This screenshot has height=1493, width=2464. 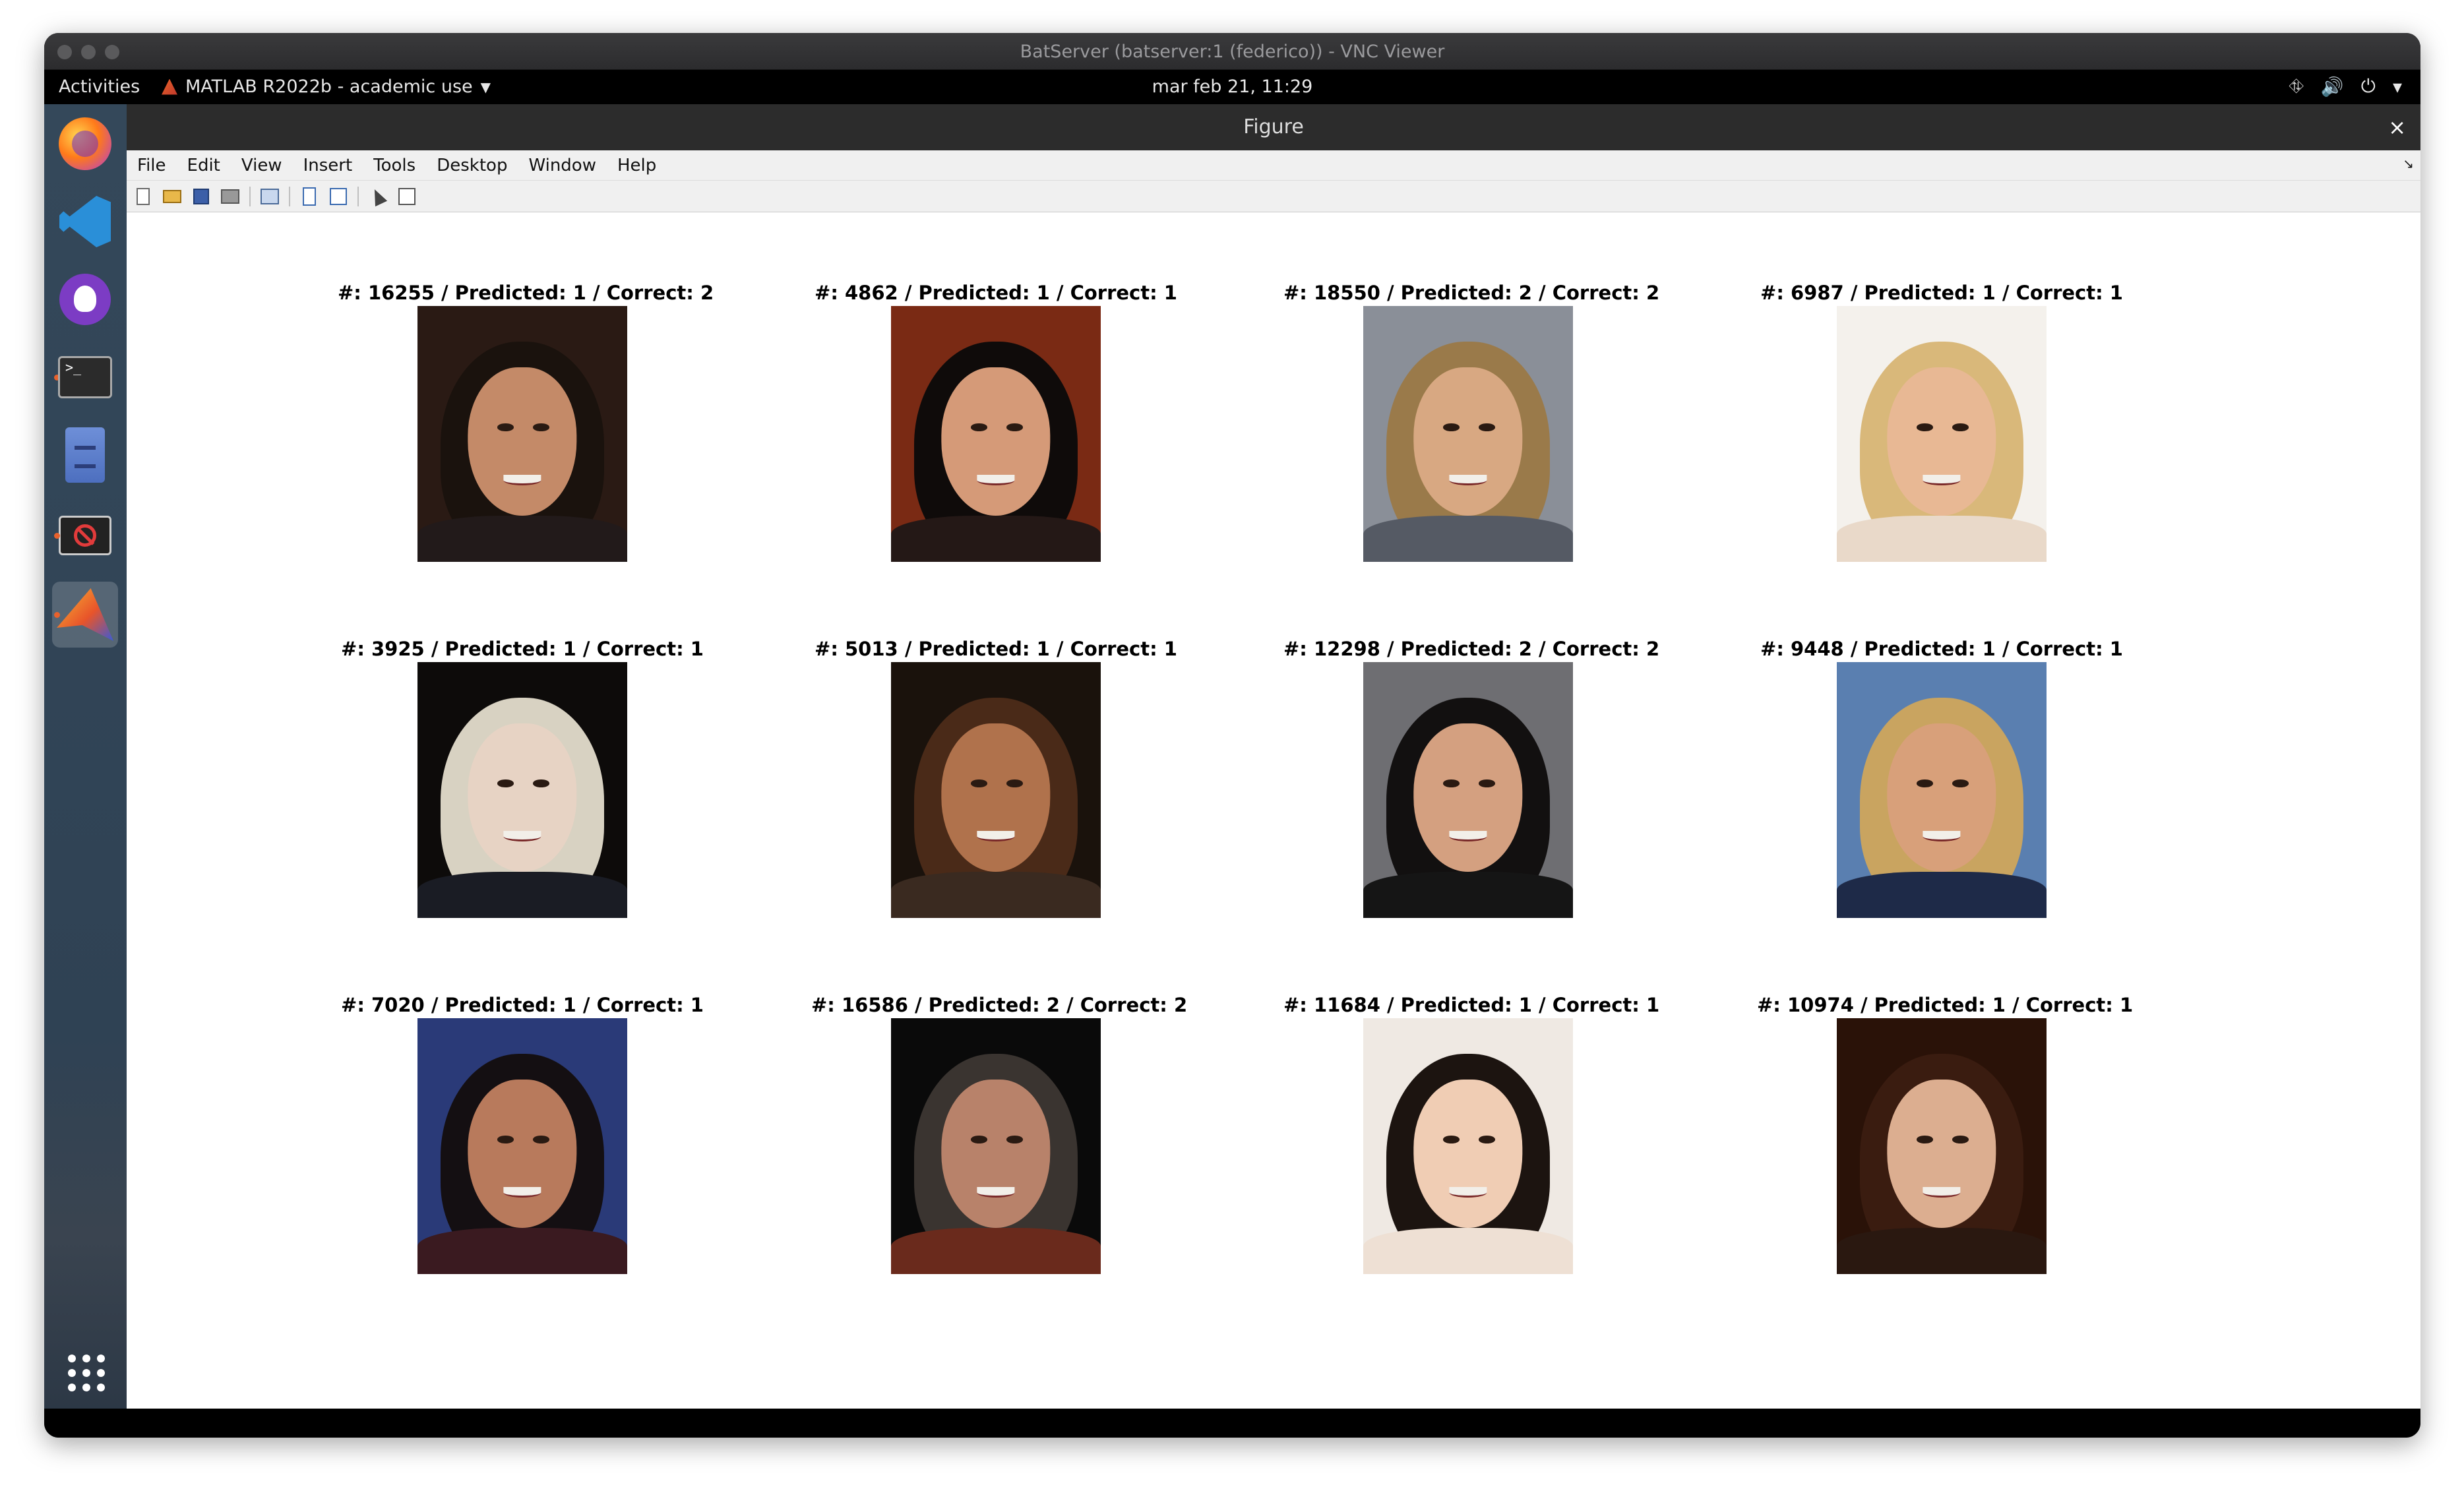 I want to click on clock: mar feb 21, 11:29, so click(x=1232, y=86).